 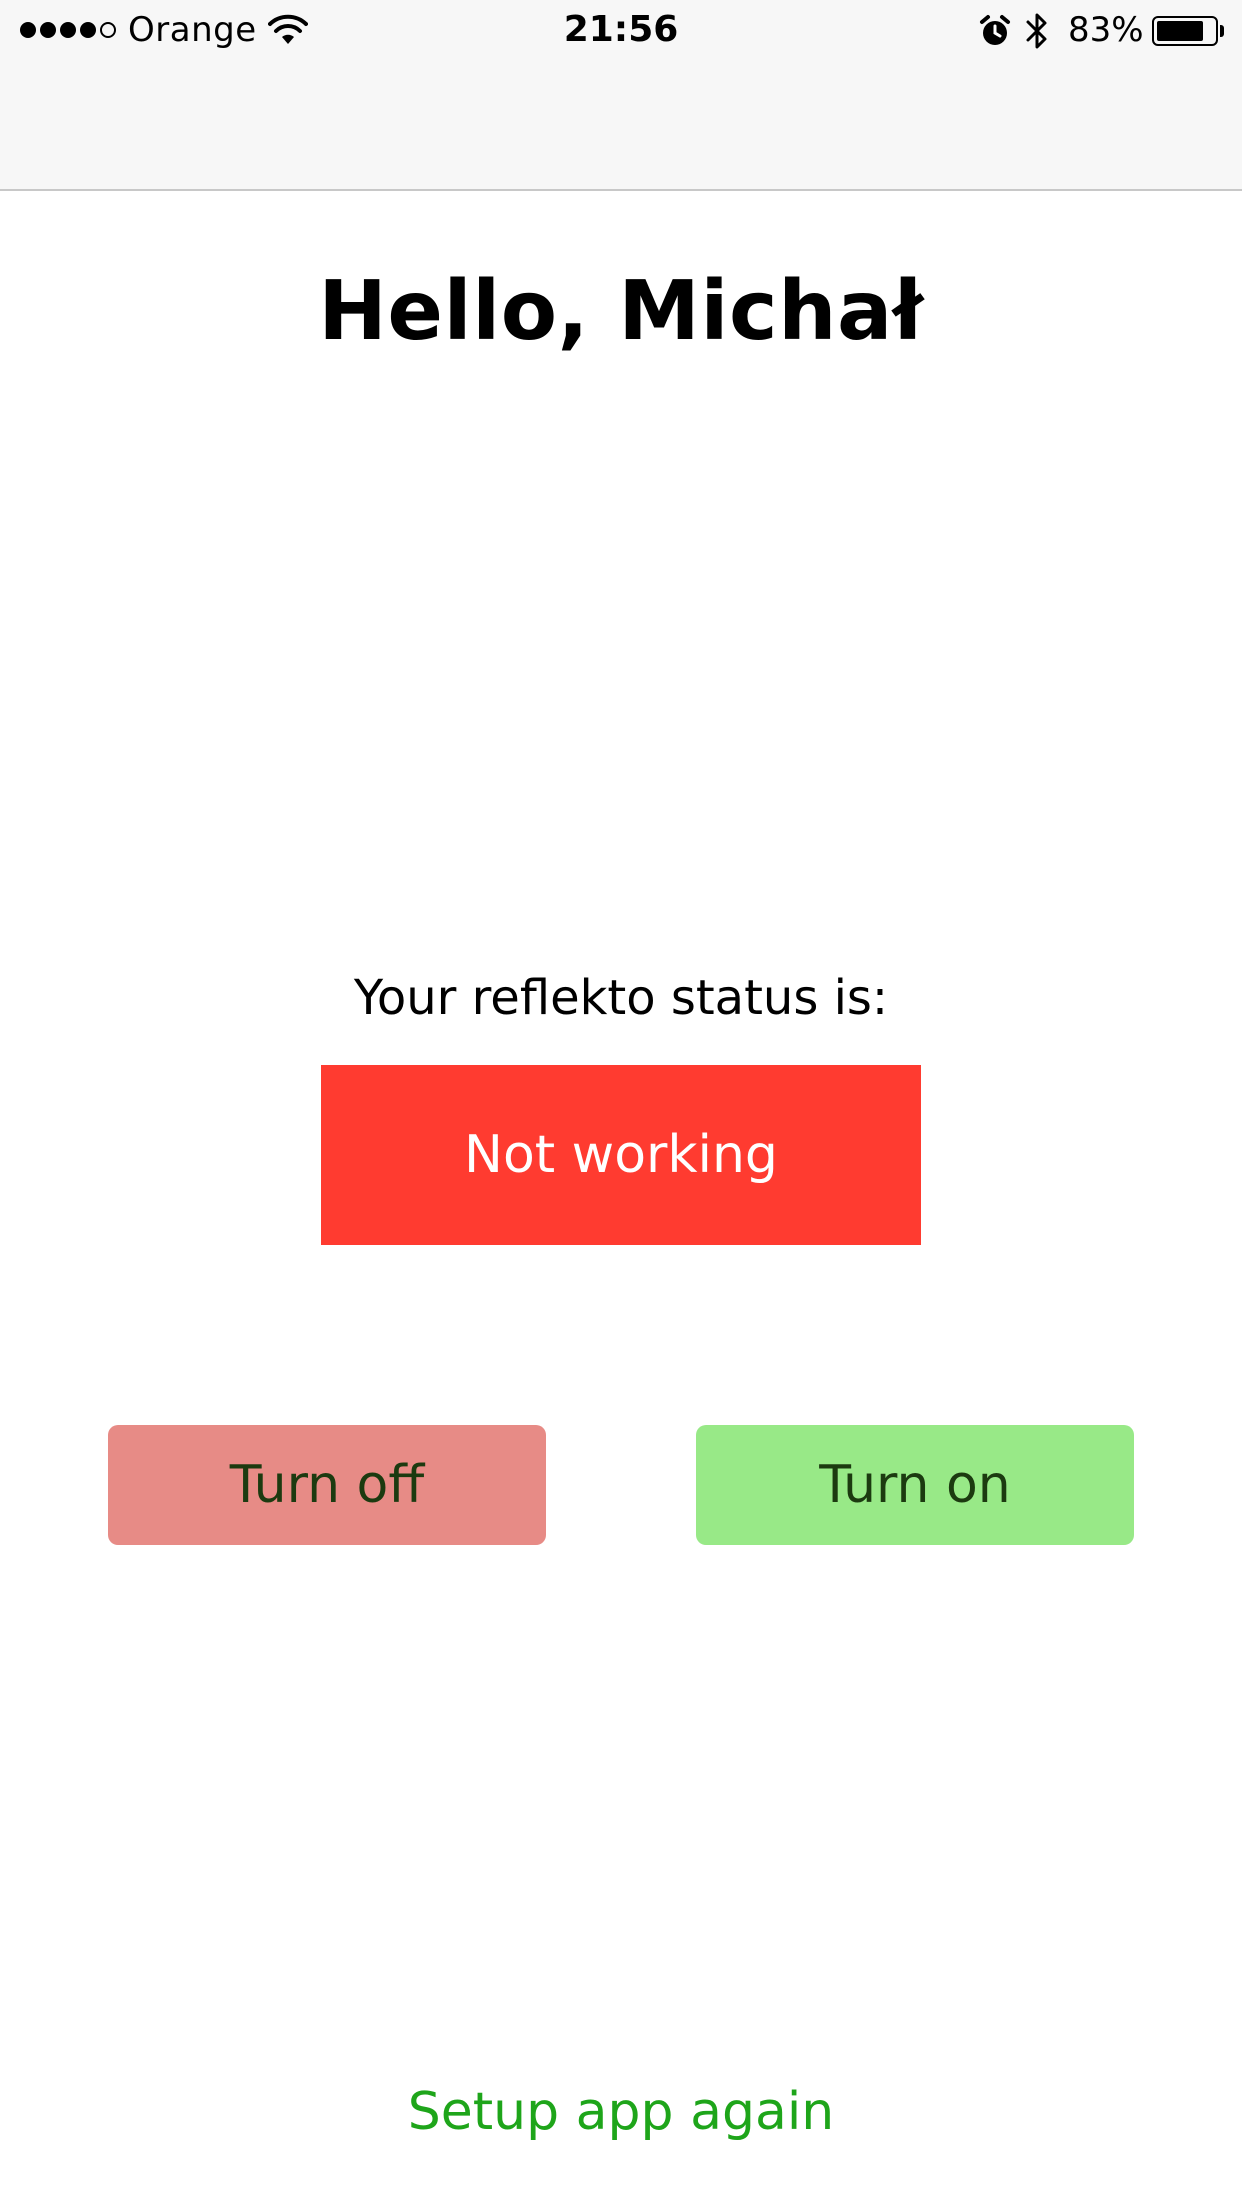 I want to click on status-badge: Not working, so click(x=621, y=1155).